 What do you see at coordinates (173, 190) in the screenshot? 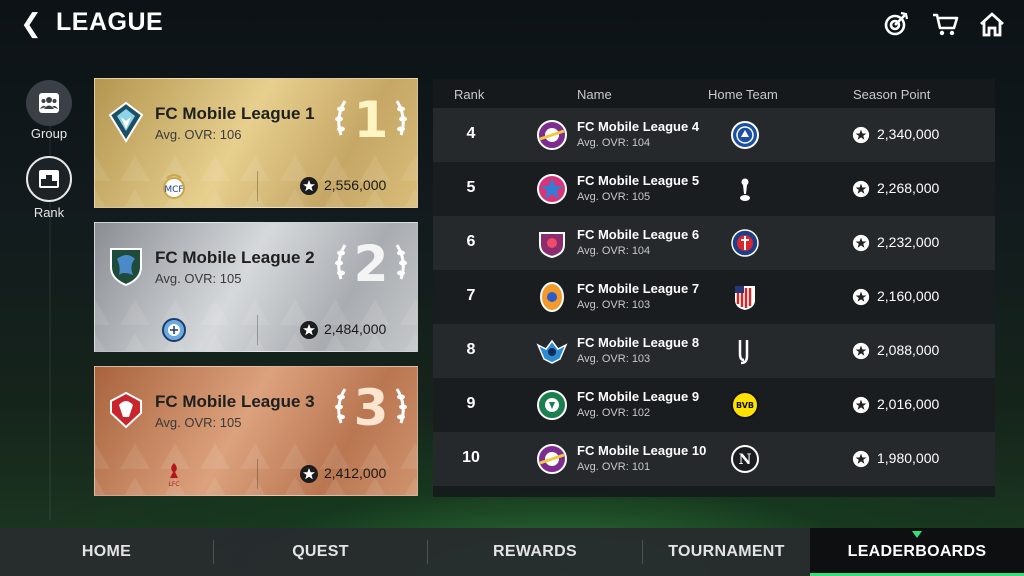
I see `svg-text: MCF` at bounding box center [173, 190].